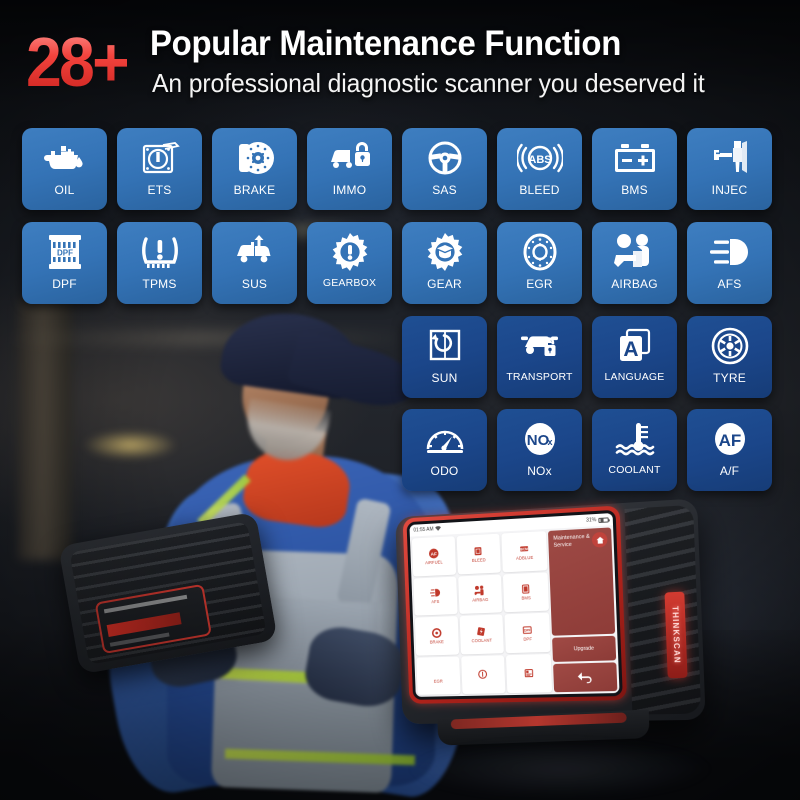 The width and height of the screenshot is (800, 800). Describe the element at coordinates (526, 592) in the screenshot. I see `app-tile-bms: BMS` at that location.